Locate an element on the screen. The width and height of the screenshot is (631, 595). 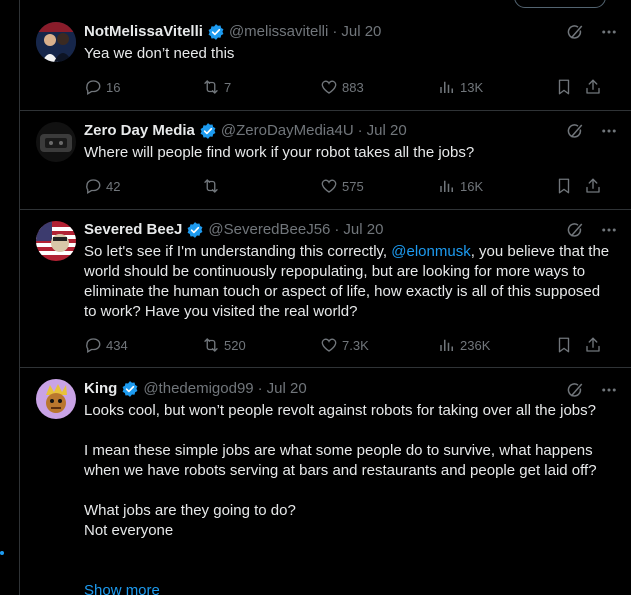
reply-button: 16 is located at coordinates (102, 87).